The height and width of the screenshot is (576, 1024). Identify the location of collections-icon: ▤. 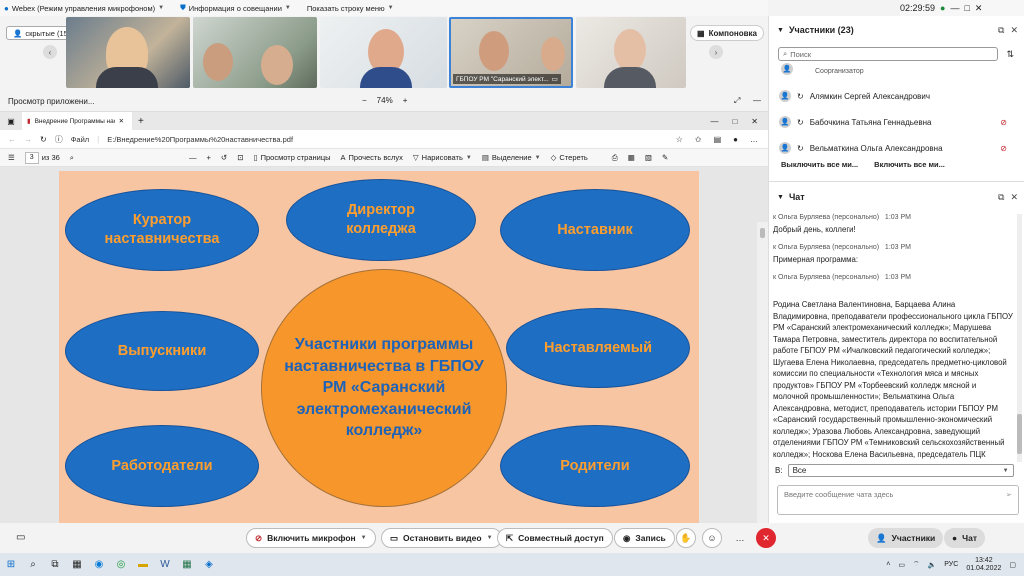
(718, 139).